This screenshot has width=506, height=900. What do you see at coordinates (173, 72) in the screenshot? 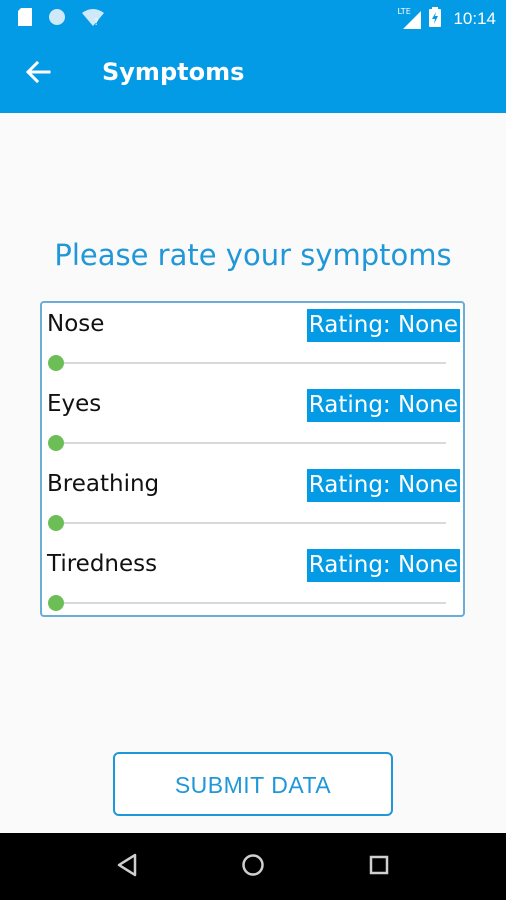
I see `page-title: Symptoms` at bounding box center [173, 72].